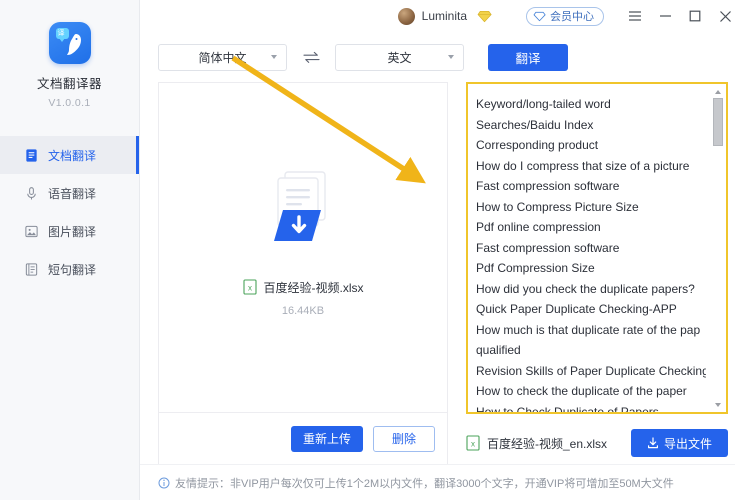  What do you see at coordinates (31, 231) in the screenshot?
I see `image-icon` at bounding box center [31, 231].